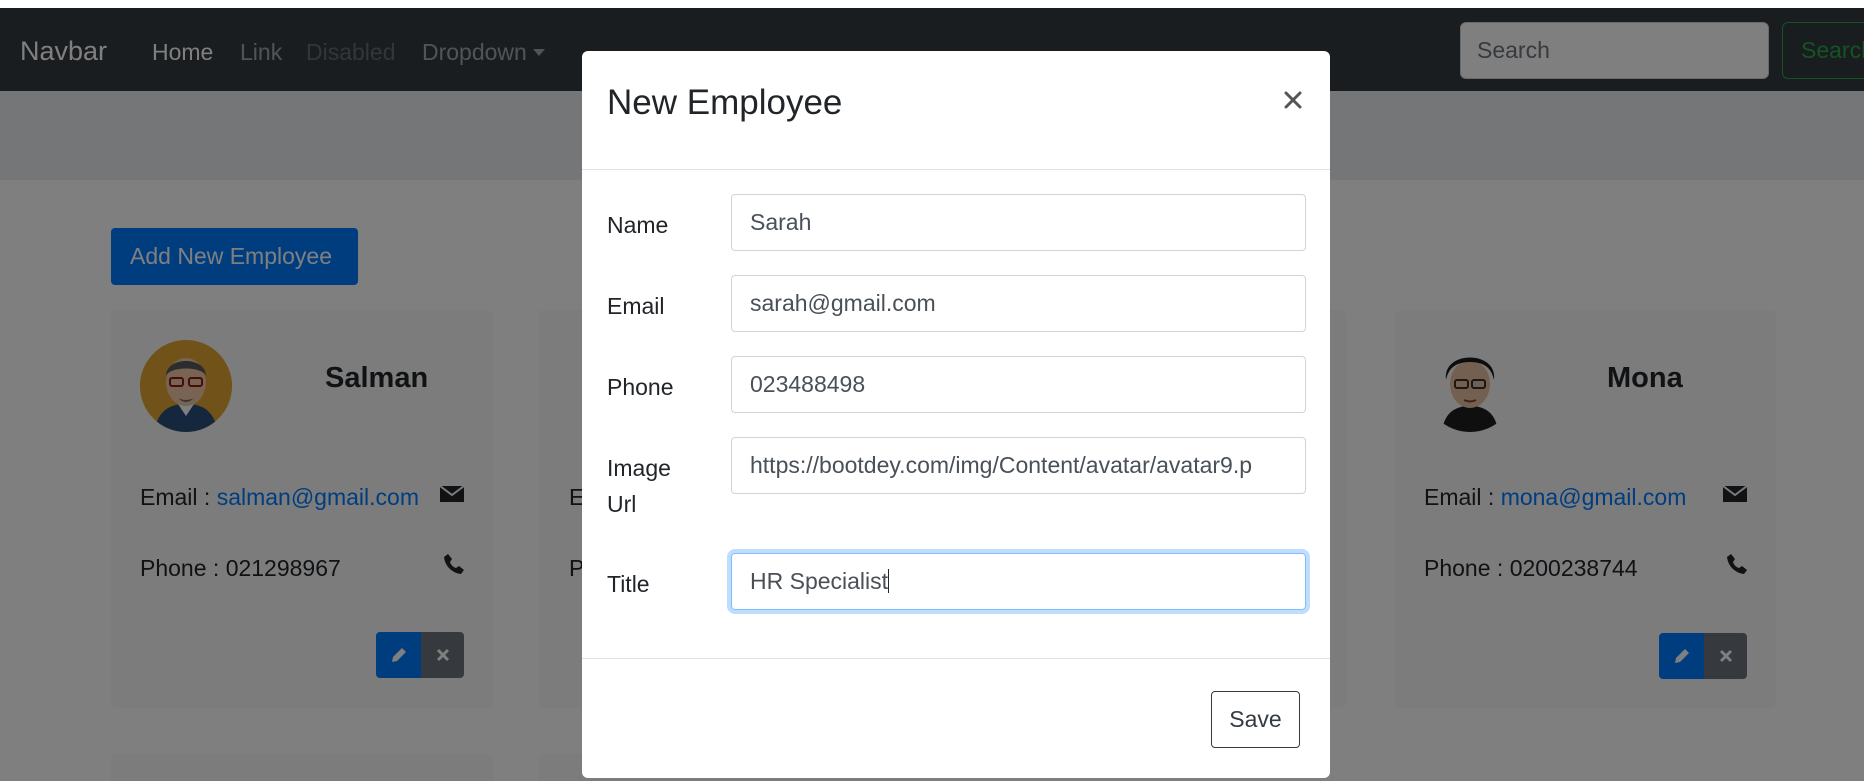 This screenshot has height=781, width=1864. What do you see at coordinates (640, 387) in the screenshot?
I see `phone-label: Phone` at bounding box center [640, 387].